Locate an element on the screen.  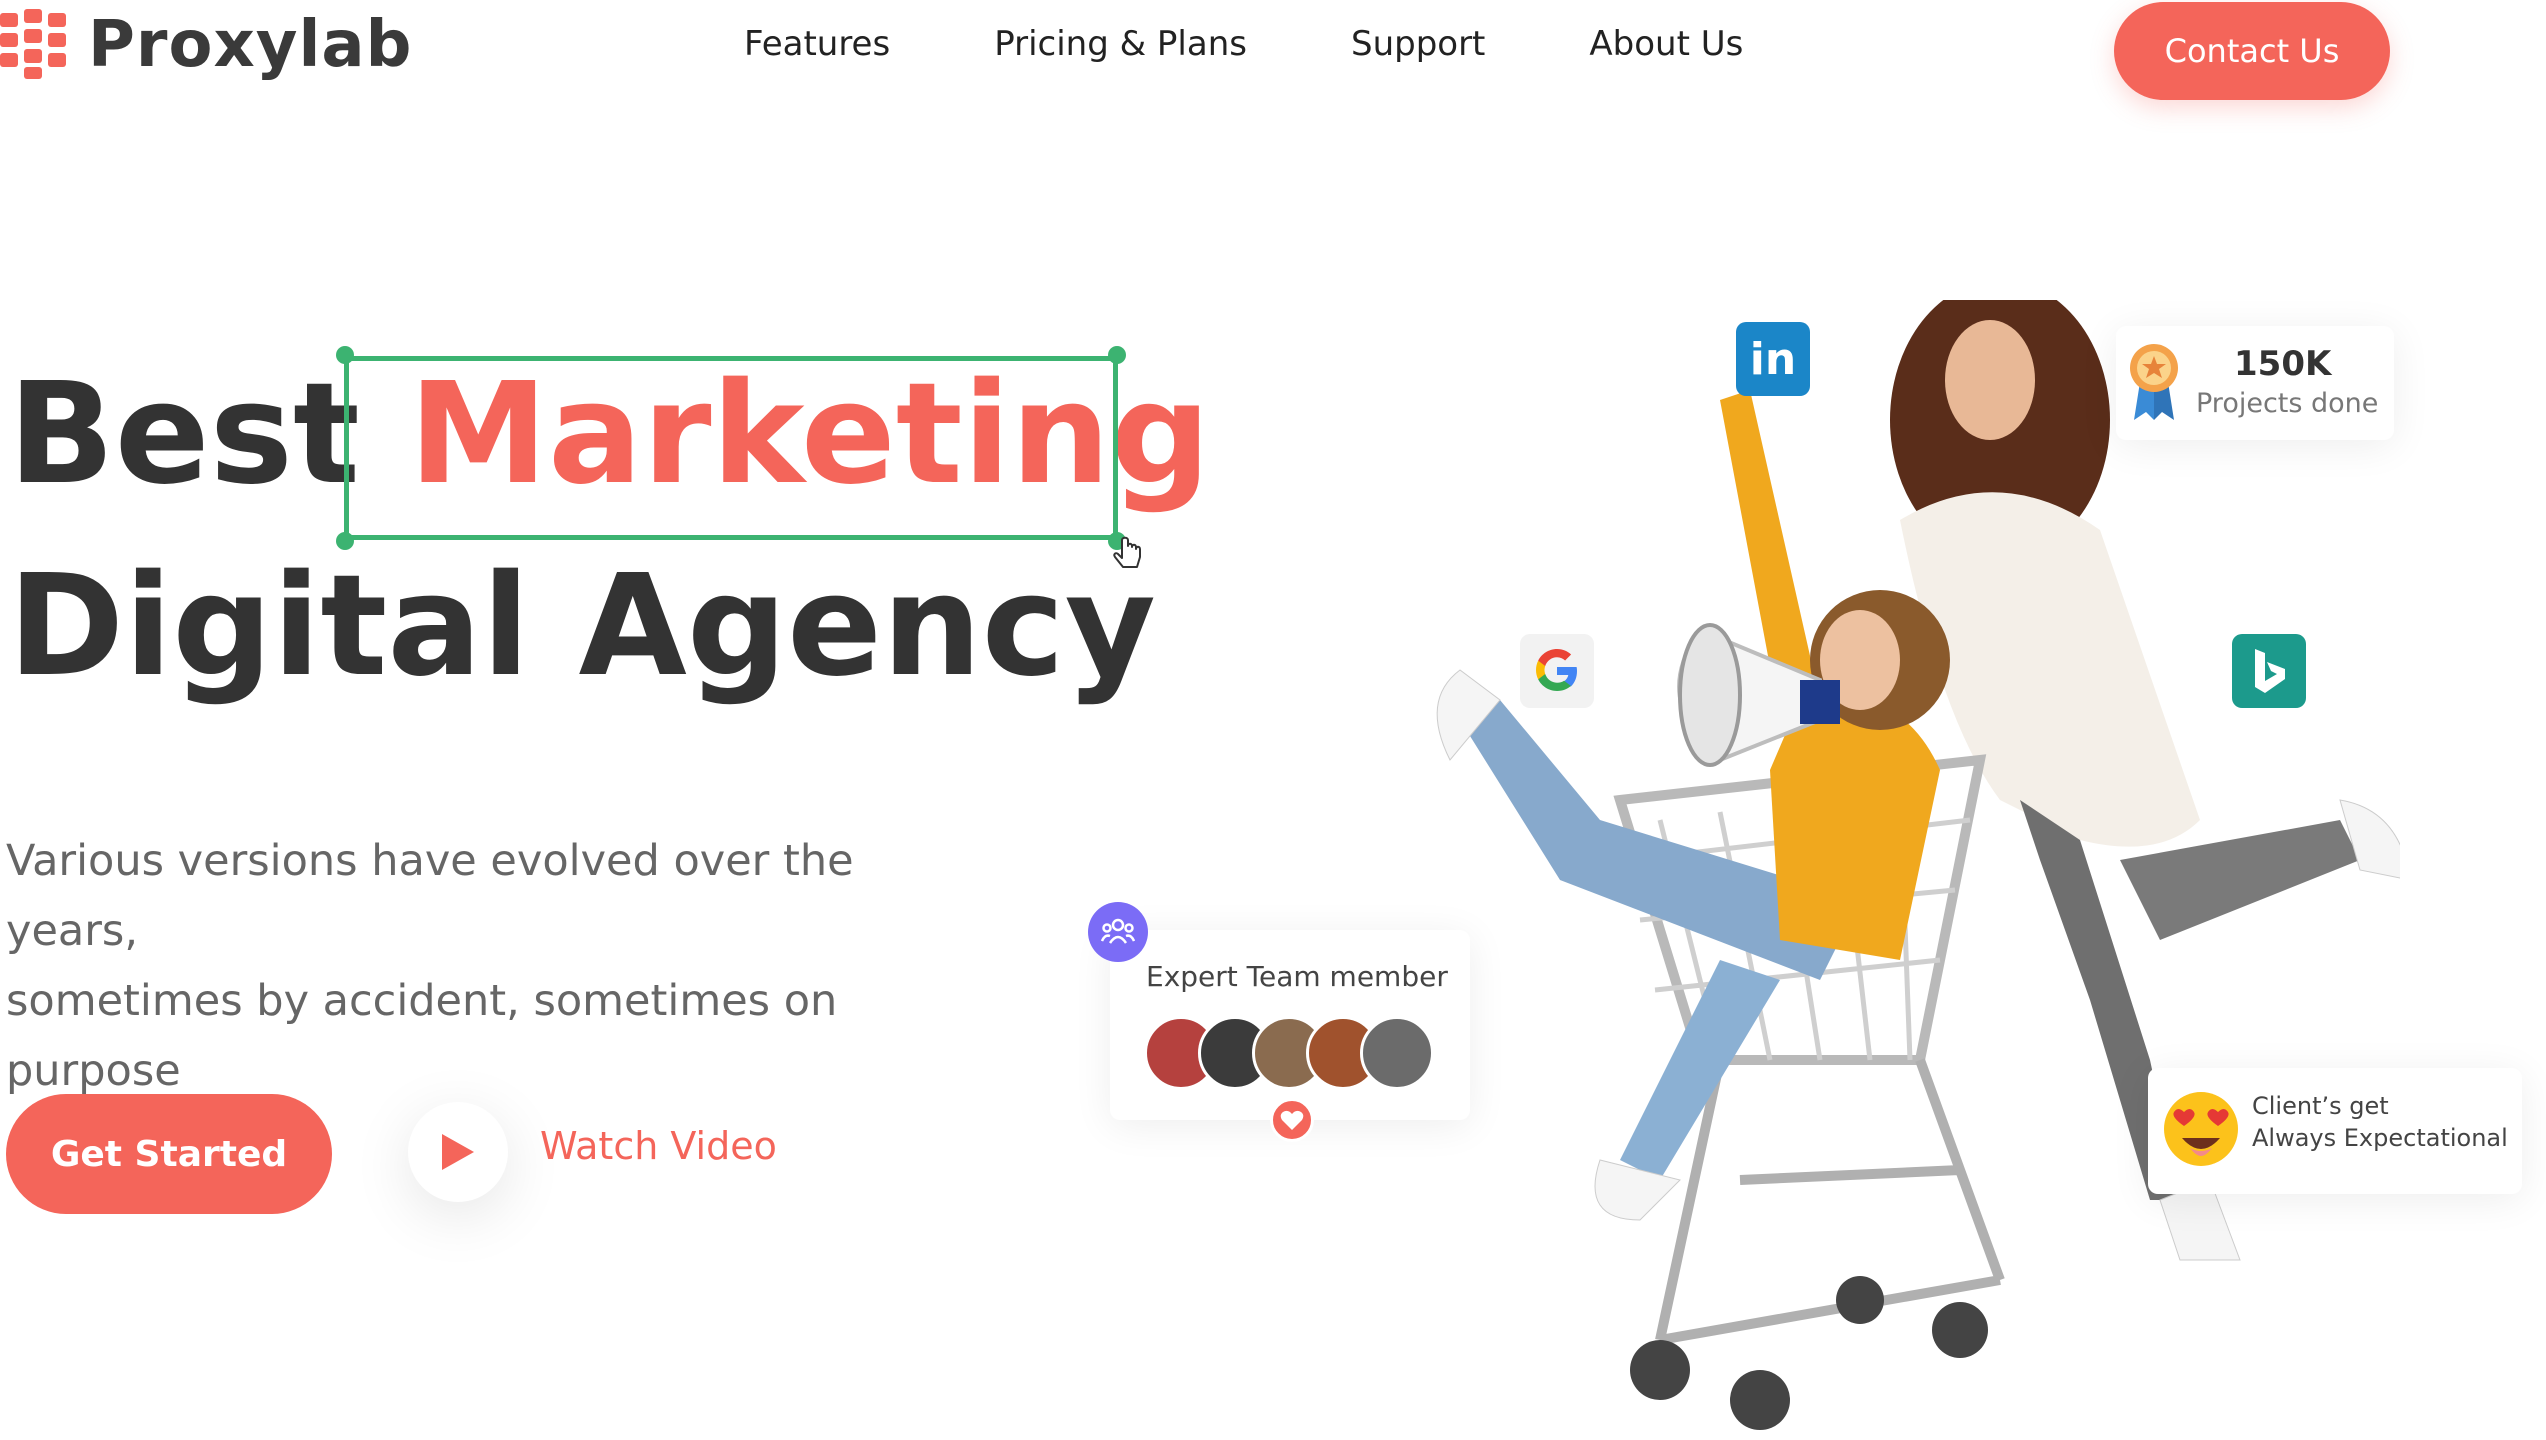
google-icon is located at coordinates (1557, 671).